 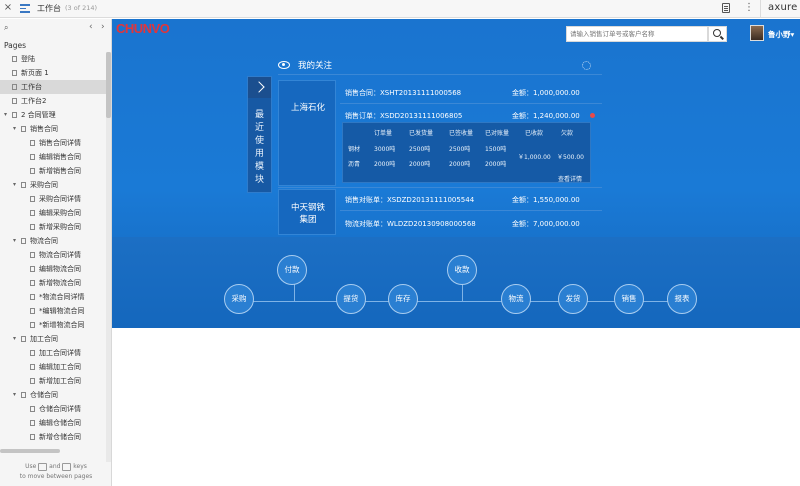 What do you see at coordinates (421, 133) in the screenshot?
I see `th-shipped-qty: 已发货量` at bounding box center [421, 133].